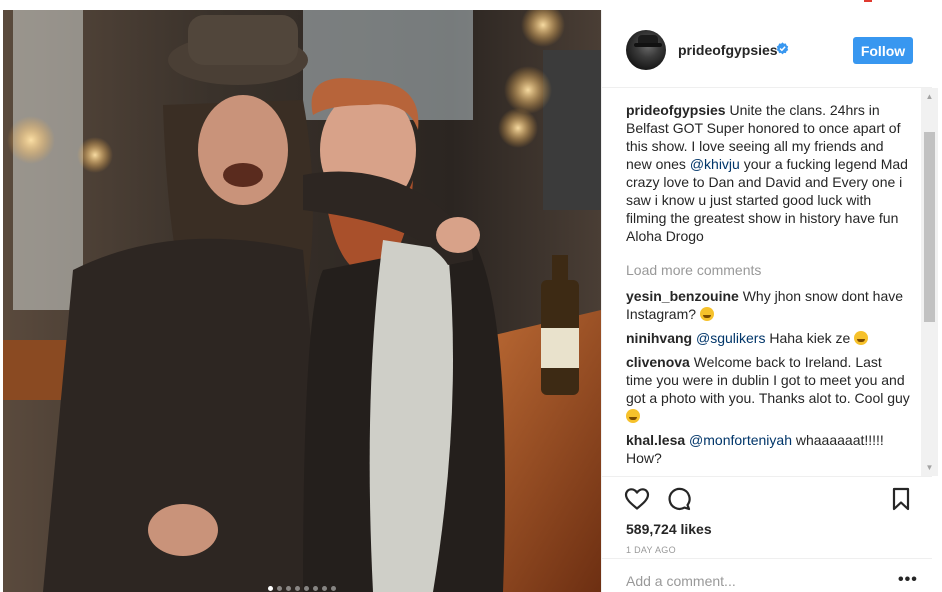 This screenshot has height=592, width=942. Describe the element at coordinates (471, 1) in the screenshot. I see `browser-top-edge` at that location.